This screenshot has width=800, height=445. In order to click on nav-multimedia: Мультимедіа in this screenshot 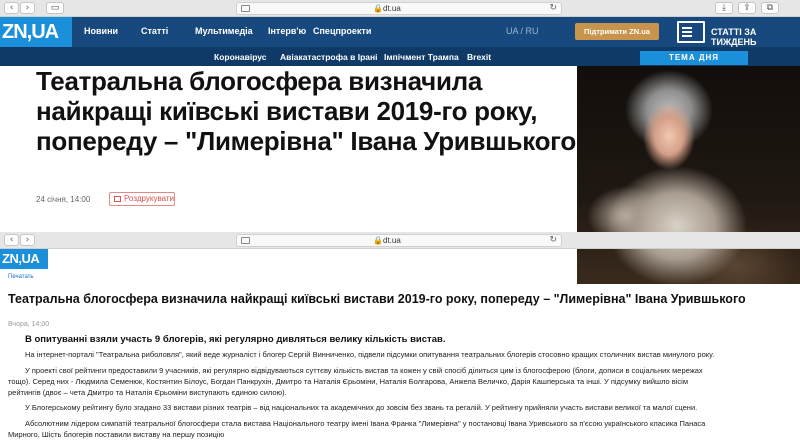, I will do `click(224, 31)`.